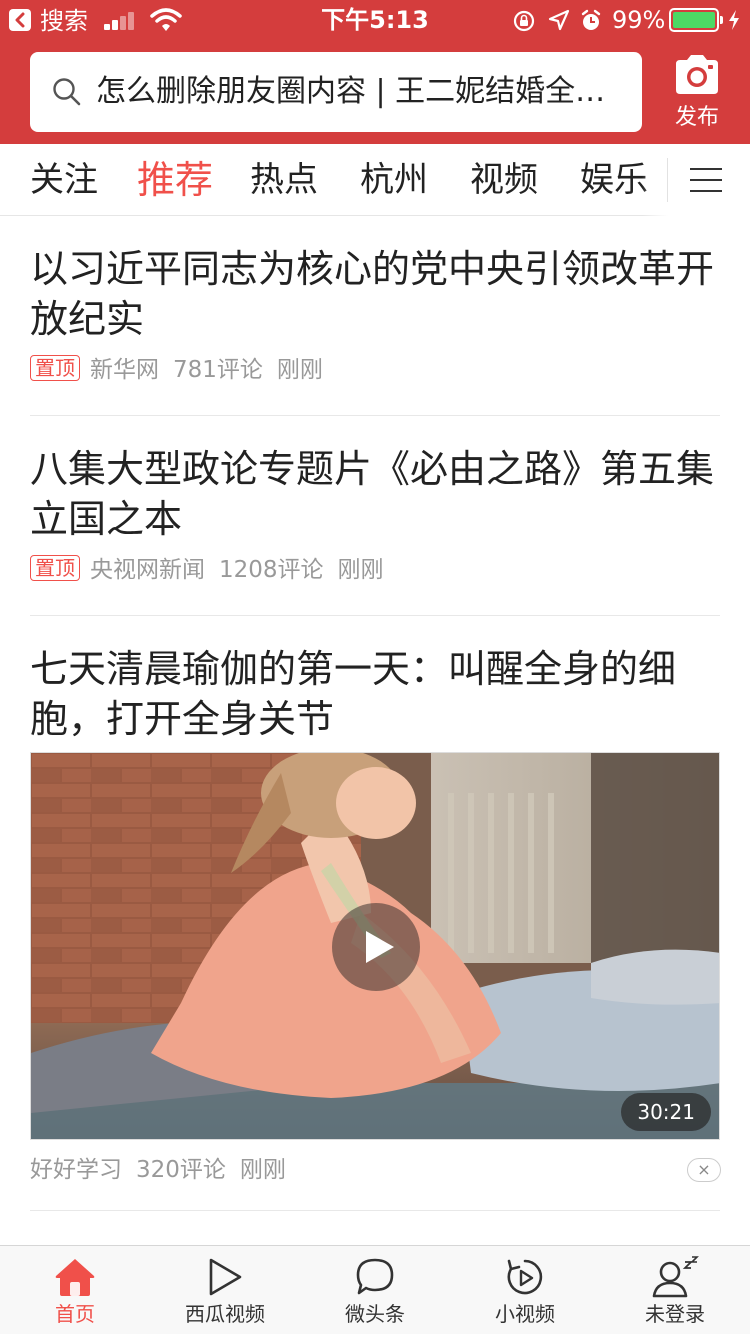 The height and width of the screenshot is (1334, 750). I want to click on orientation-lock-icon, so click(524, 21).